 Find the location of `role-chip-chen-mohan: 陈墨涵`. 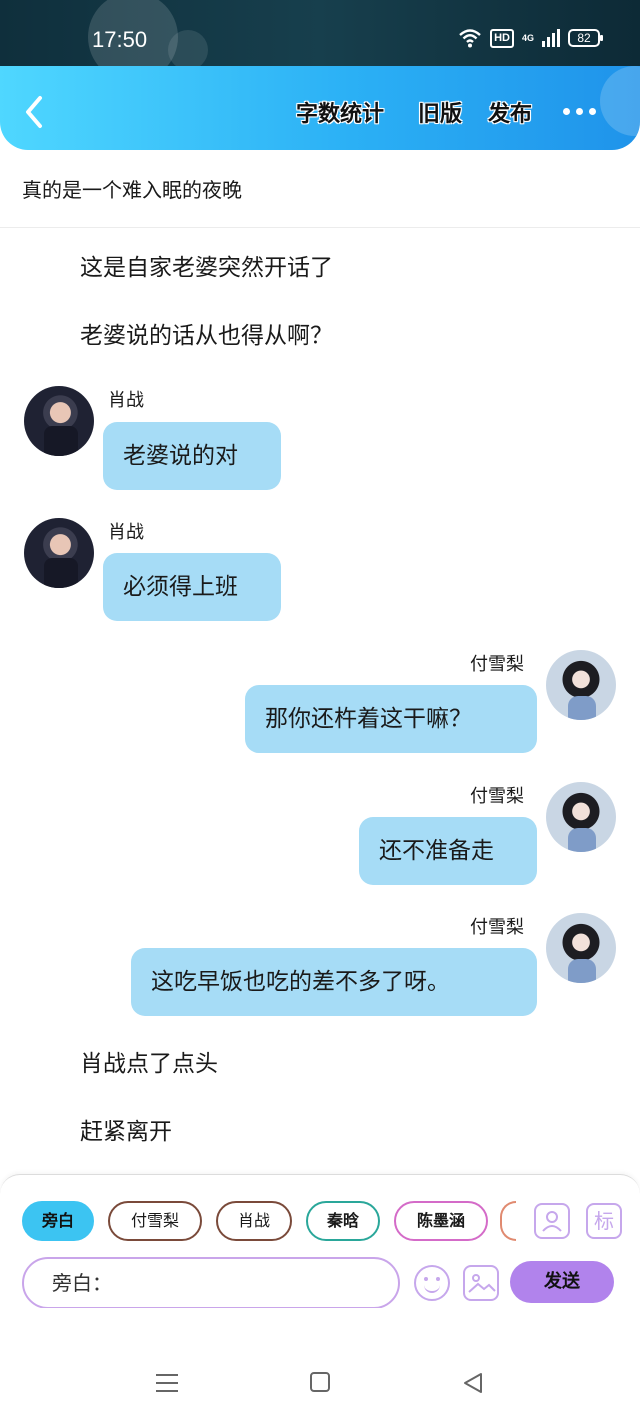

role-chip-chen-mohan: 陈墨涵 is located at coordinates (441, 1221).